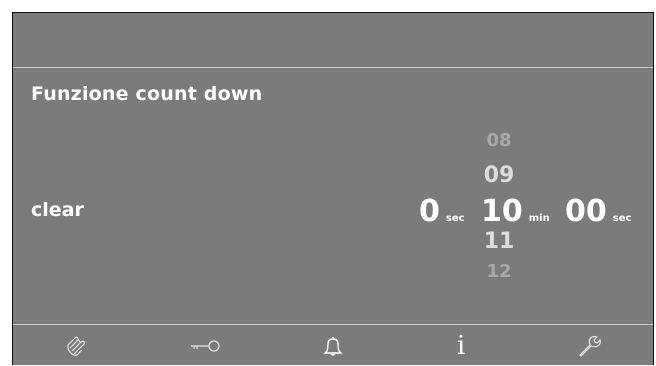 This screenshot has width=656, height=366. I want to click on info-icon: i, so click(461, 345).